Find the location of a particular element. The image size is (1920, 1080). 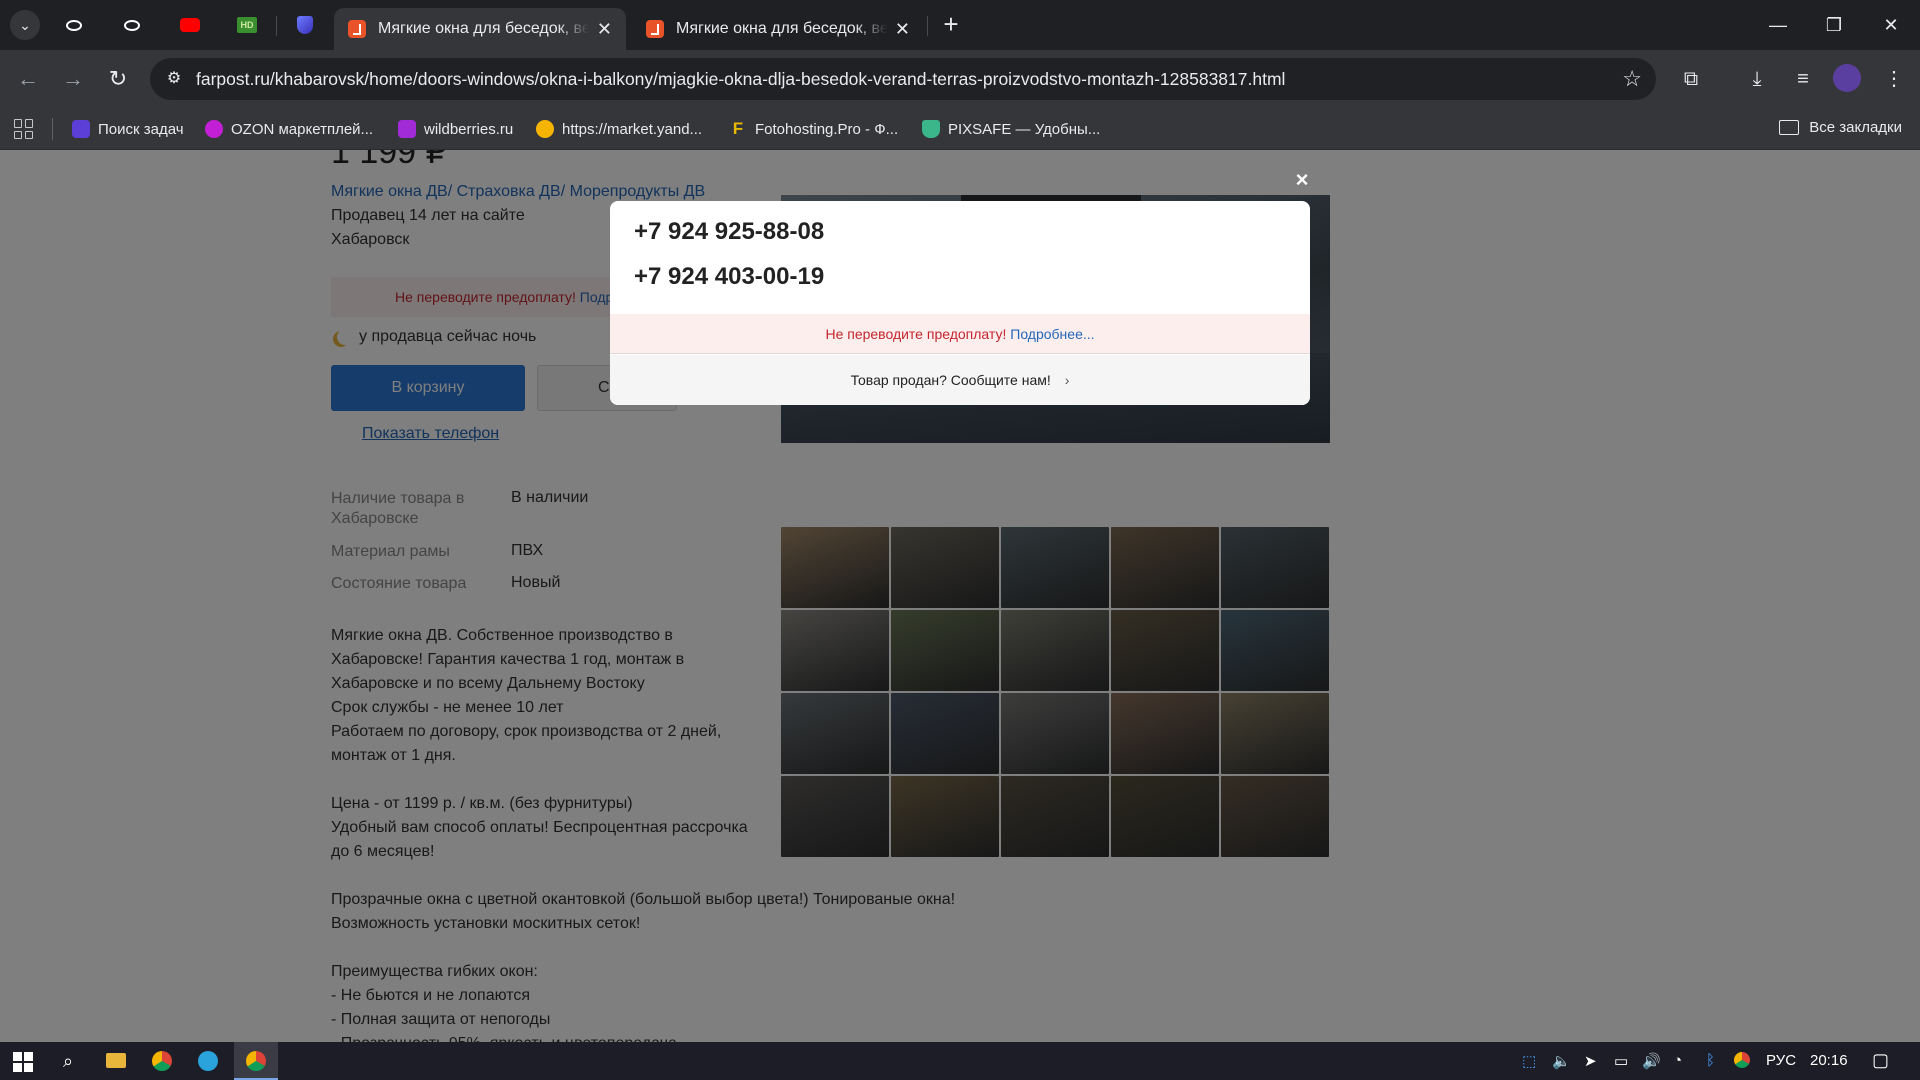

chrome-active-icon is located at coordinates (256, 1061).